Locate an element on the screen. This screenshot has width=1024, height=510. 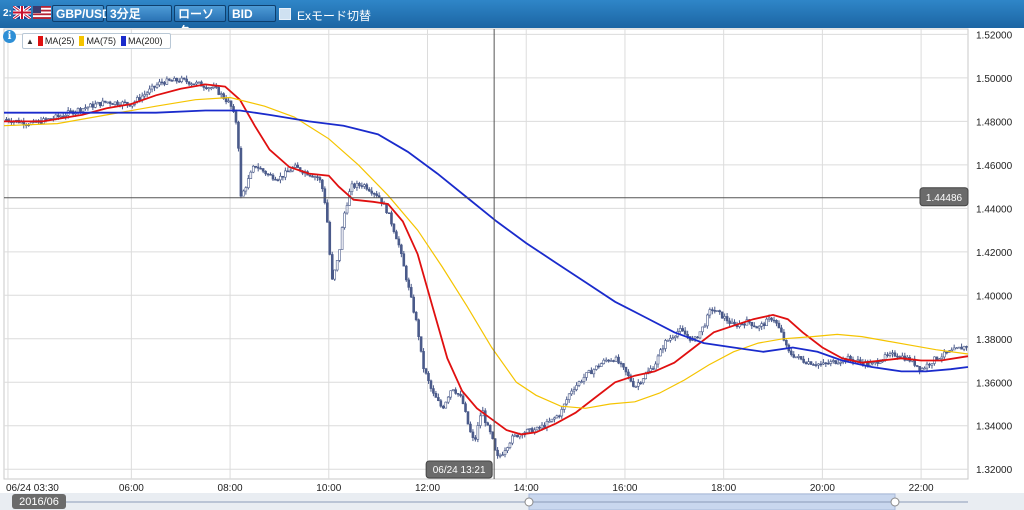
legend-collapse-icon: ▲ is located at coordinates (30, 41).